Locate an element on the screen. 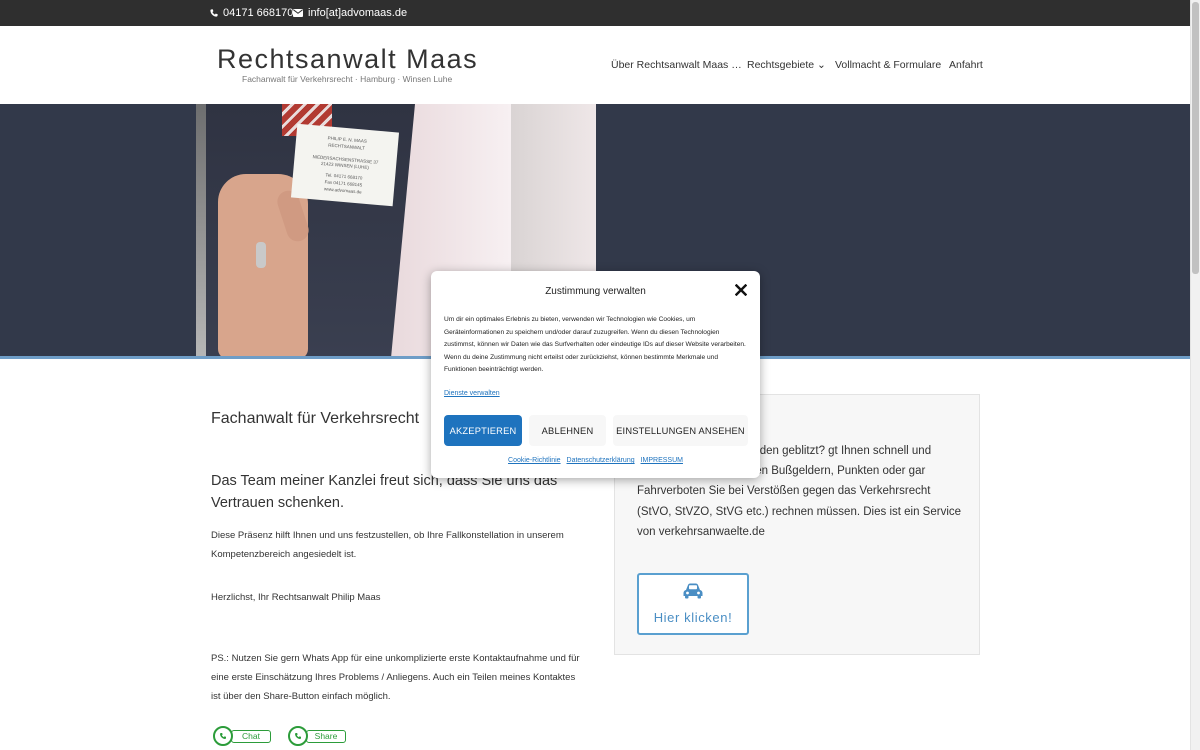 Image resolution: width=1200 pixels, height=750 pixels. page-scrollbar is located at coordinates (1195, 375).